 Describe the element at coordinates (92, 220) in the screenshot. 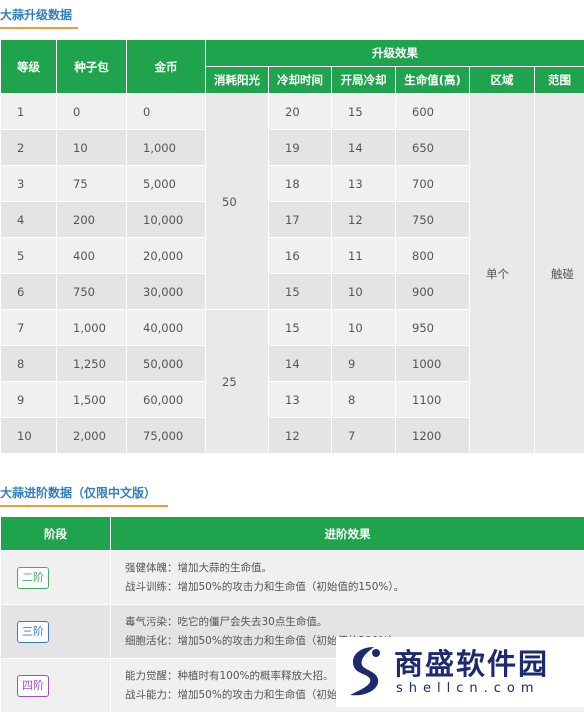

I see `seed-cell: 200` at that location.